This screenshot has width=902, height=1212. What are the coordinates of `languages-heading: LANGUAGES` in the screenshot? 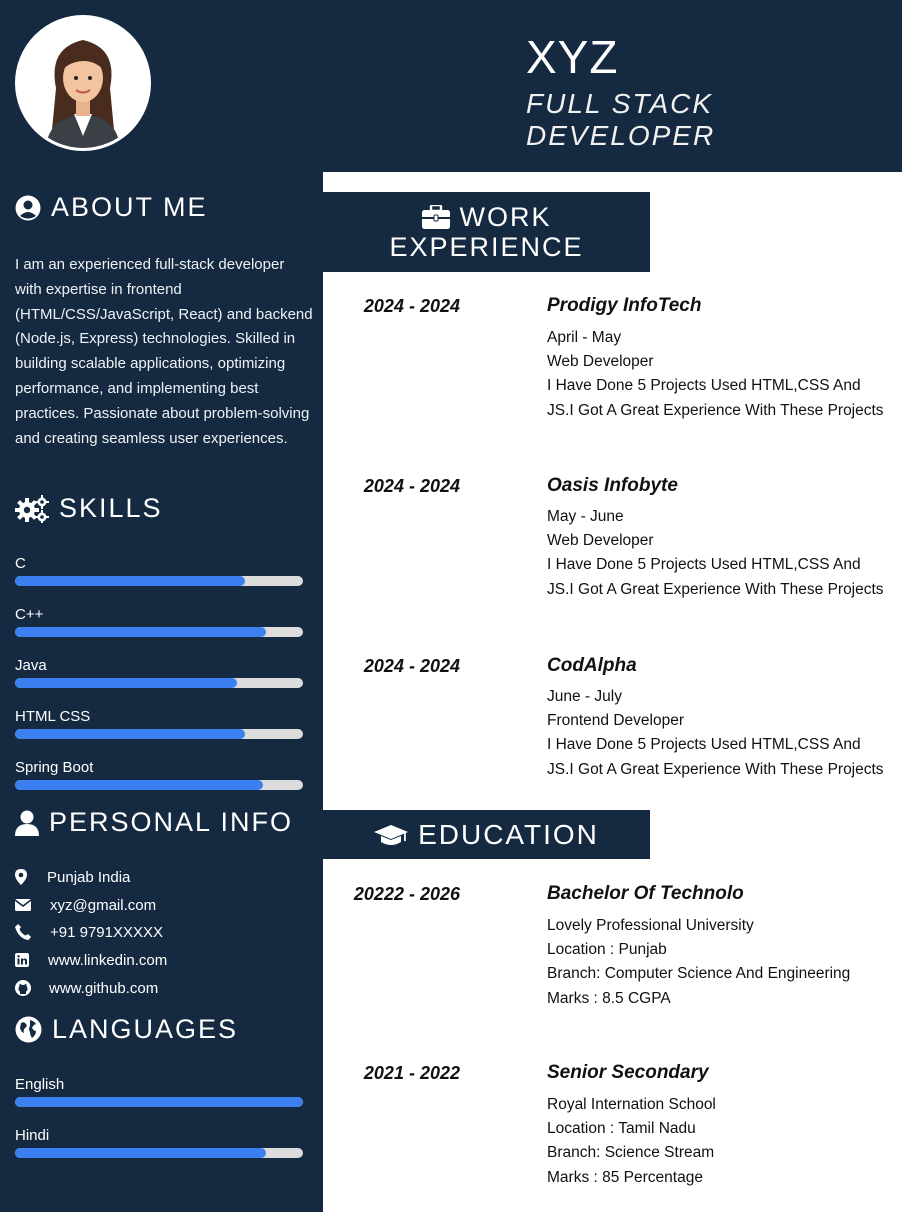 It's located at (126, 1029).